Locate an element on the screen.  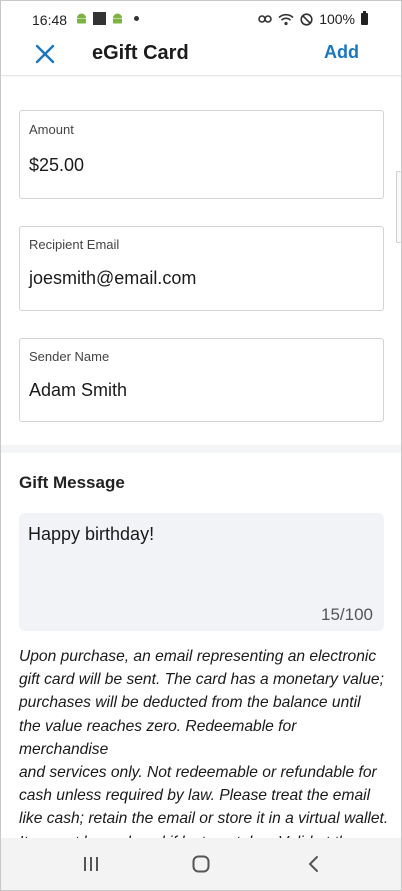
gift-message-text: Happy birthday! is located at coordinates (91, 534).